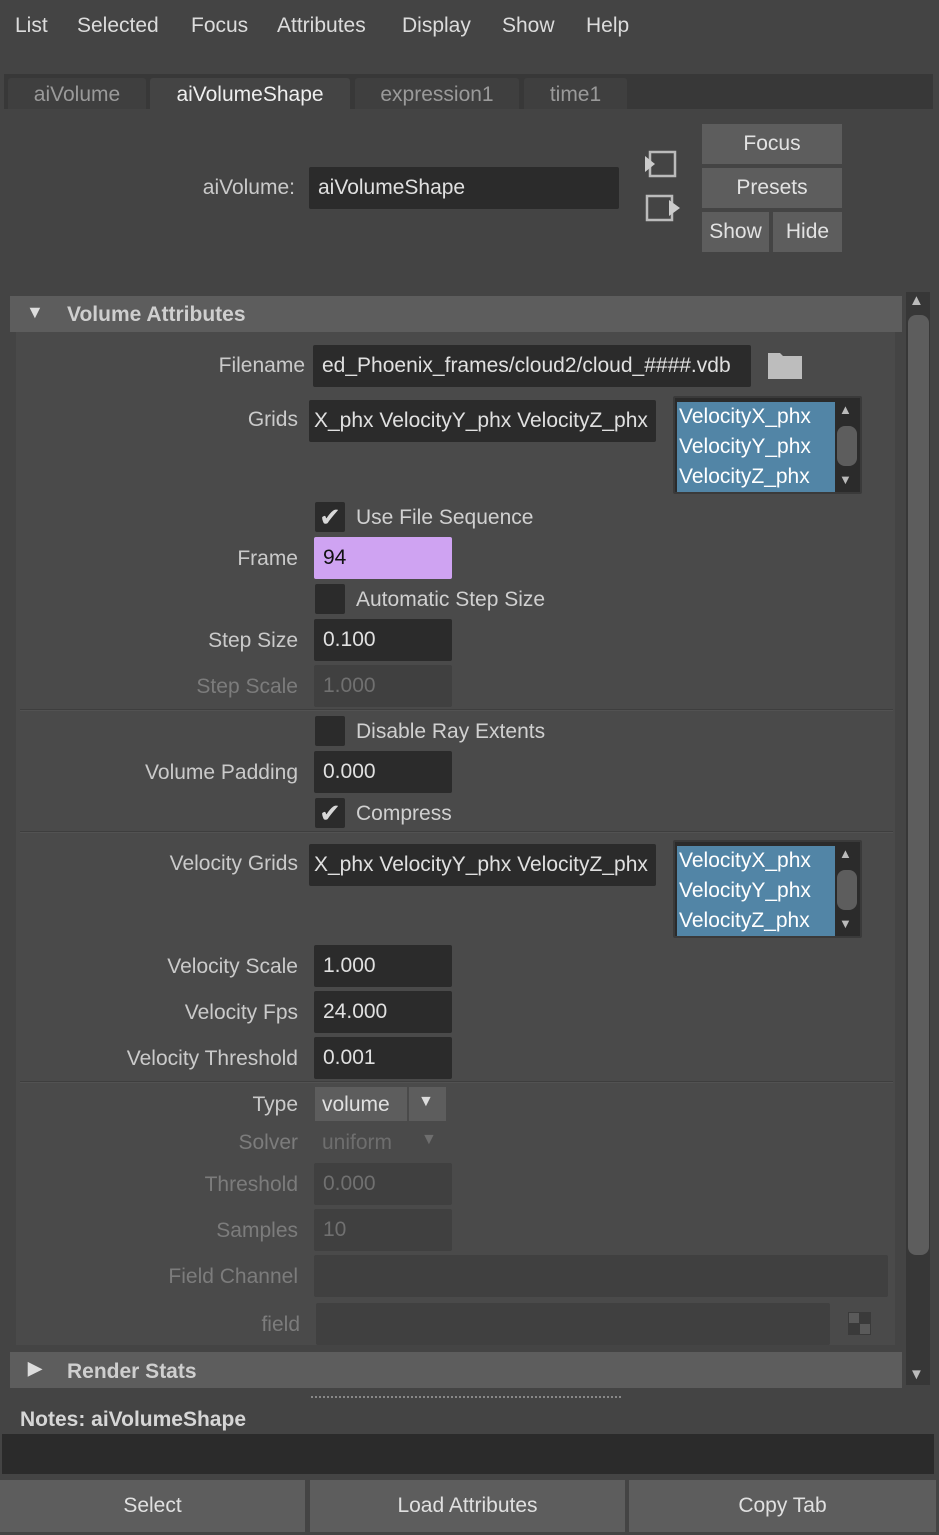 The image size is (939, 1535). I want to click on scrollbar: ▲ ▼, so click(918, 838).